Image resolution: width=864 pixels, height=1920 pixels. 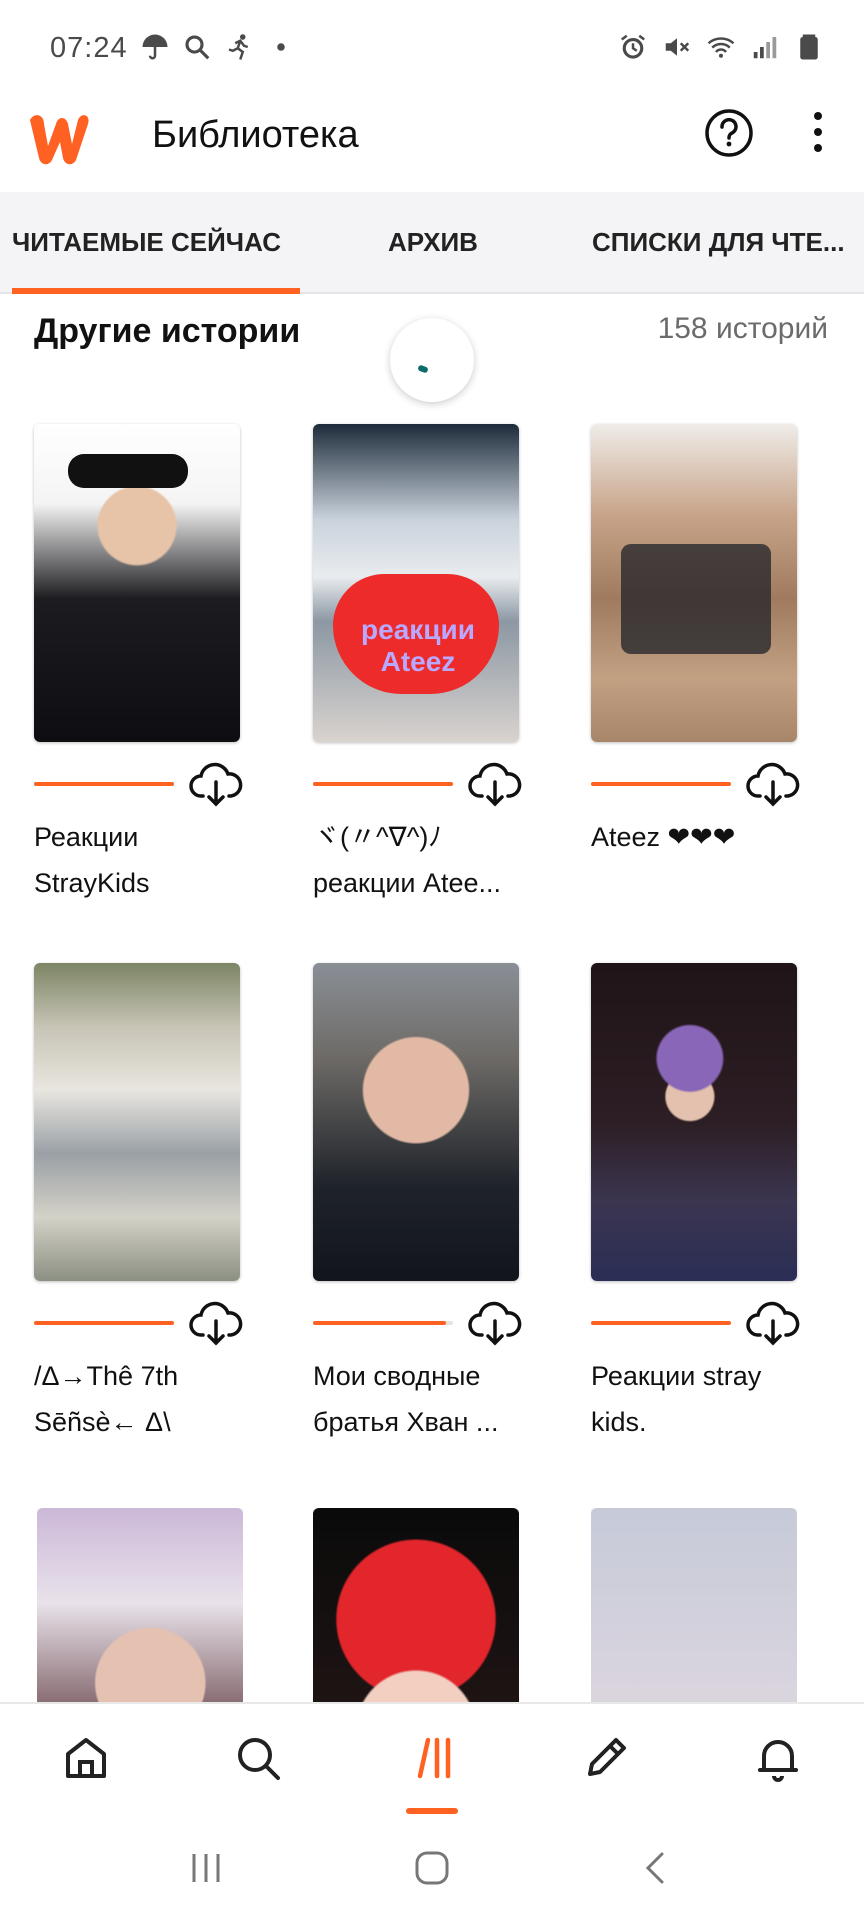 What do you see at coordinates (701, 837) in the screenshot?
I see `story-title: Ateez ❤❤❤` at bounding box center [701, 837].